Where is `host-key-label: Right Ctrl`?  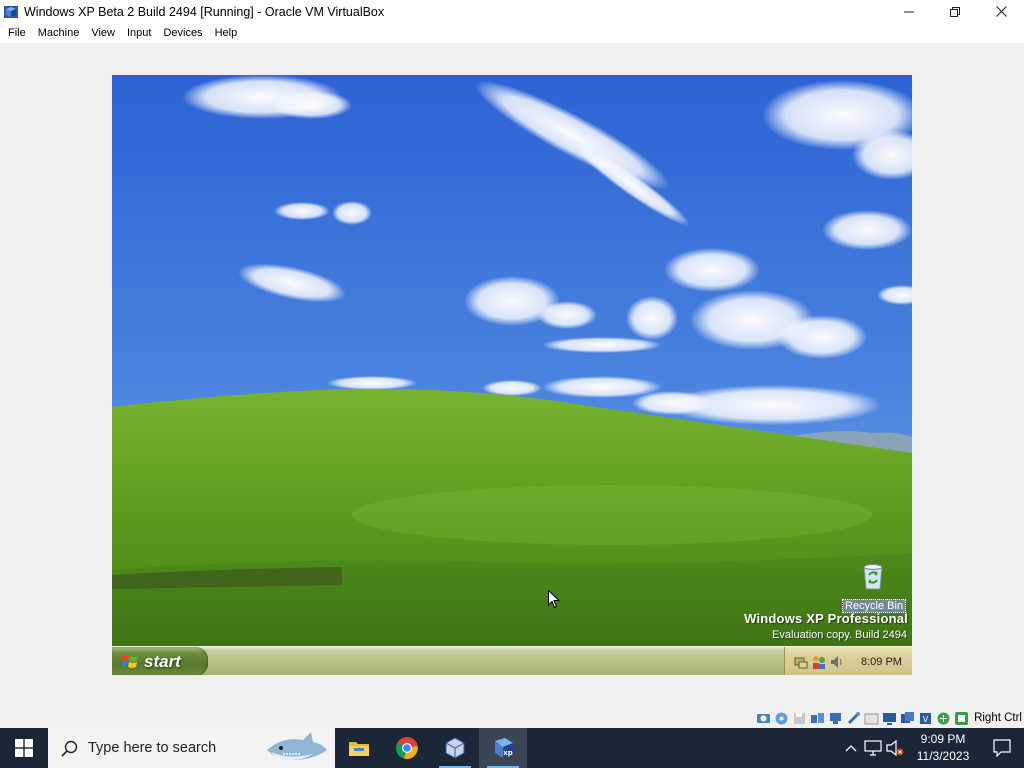
host-key-label: Right Ctrl is located at coordinates (998, 718).